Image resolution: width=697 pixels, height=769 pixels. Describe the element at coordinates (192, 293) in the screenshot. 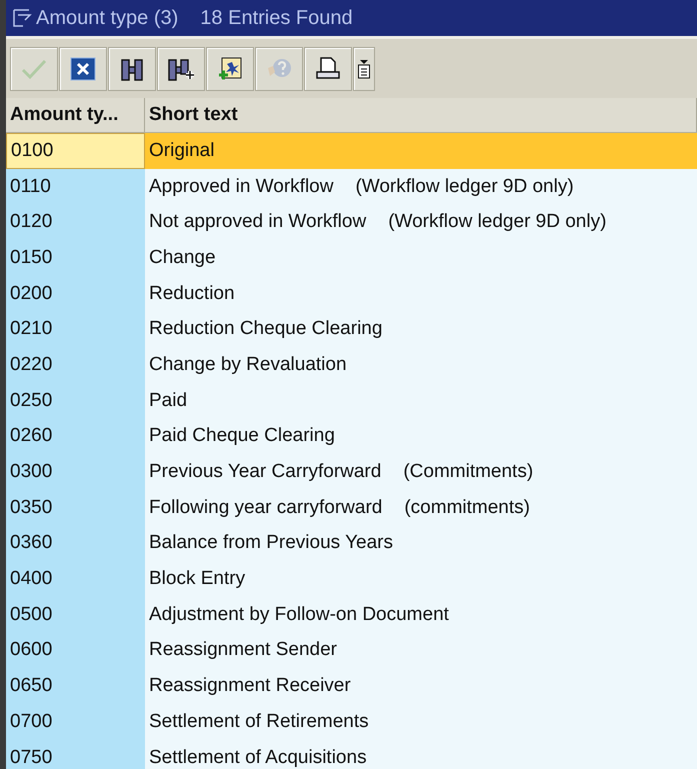

I see `short-text: Reduction` at that location.